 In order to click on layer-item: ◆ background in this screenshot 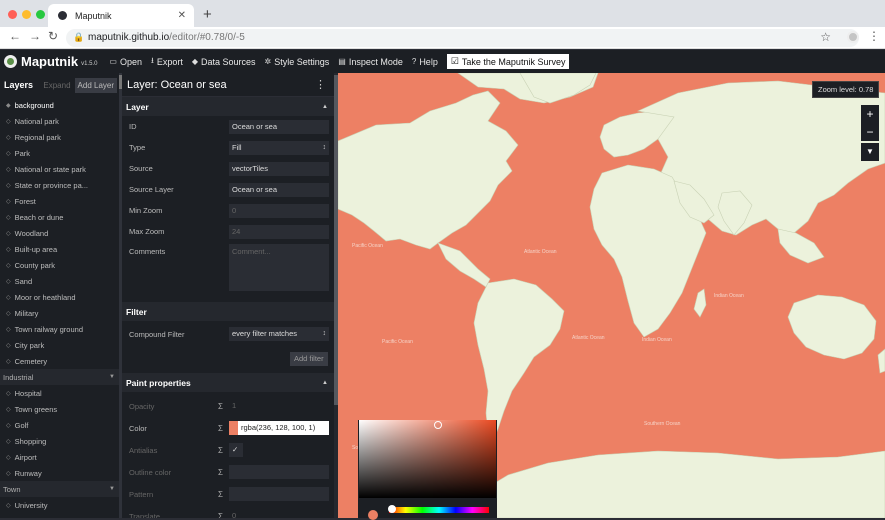, I will do `click(59, 105)`.